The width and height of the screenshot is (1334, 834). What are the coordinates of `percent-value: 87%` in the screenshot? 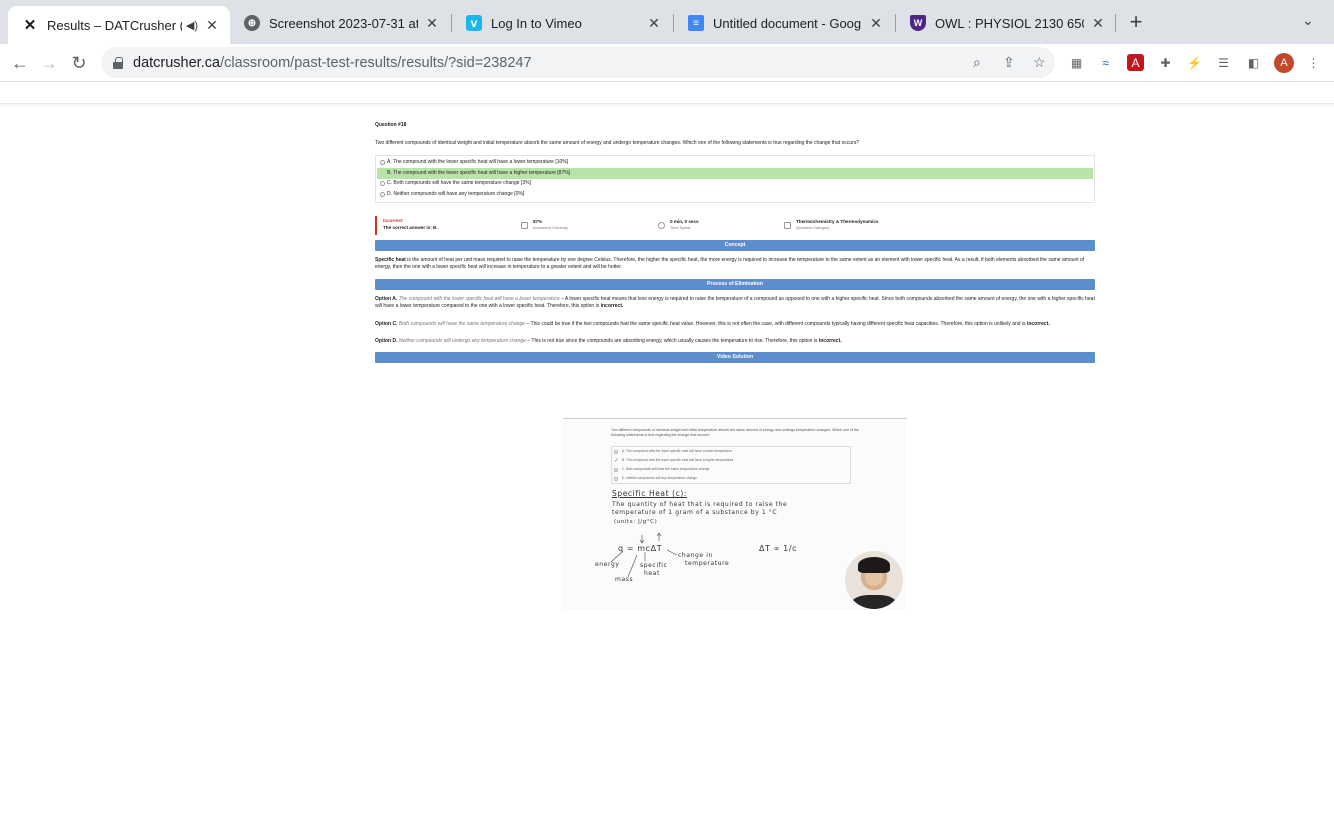 It's located at (538, 221).